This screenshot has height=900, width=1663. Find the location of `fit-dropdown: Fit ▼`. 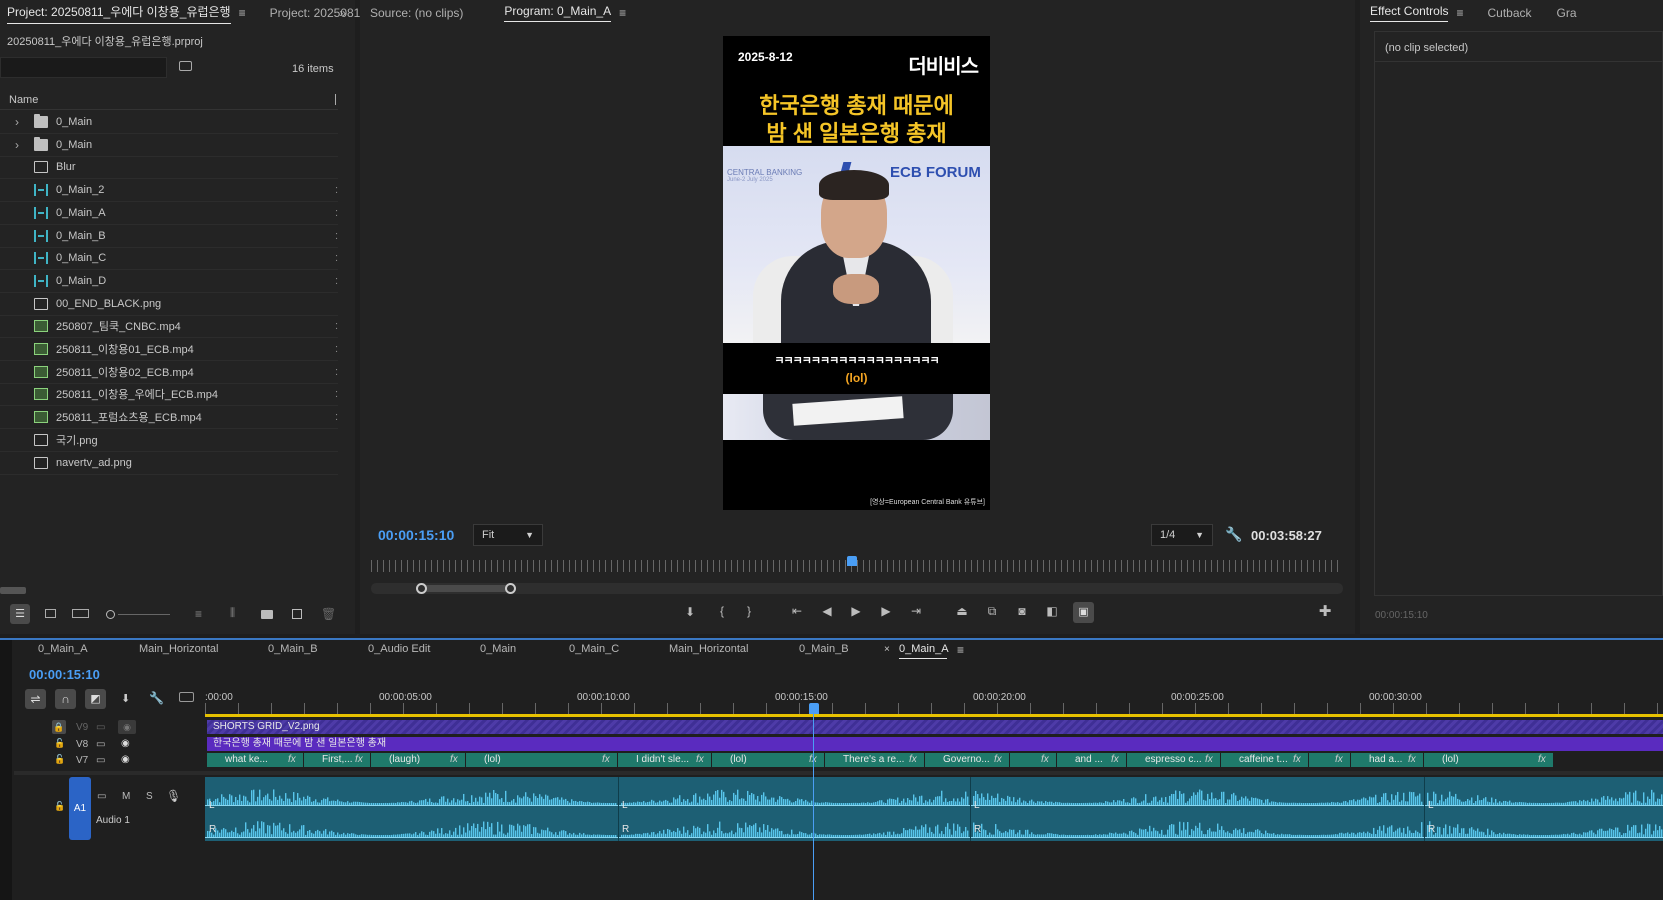

fit-dropdown: Fit ▼ is located at coordinates (508, 535).